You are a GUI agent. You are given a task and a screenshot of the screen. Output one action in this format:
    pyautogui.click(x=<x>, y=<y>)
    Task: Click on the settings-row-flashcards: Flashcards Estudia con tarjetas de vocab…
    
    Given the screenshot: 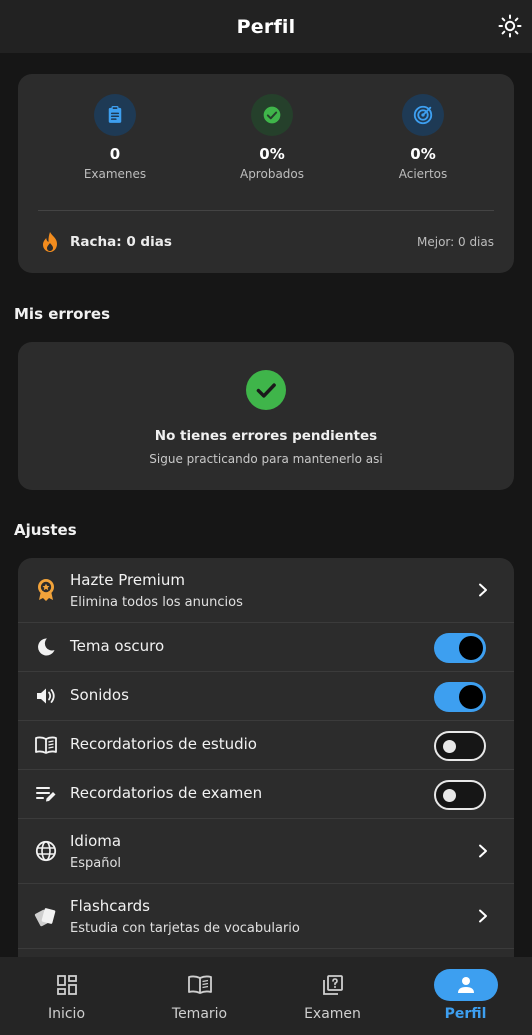 What is the action you would take?
    pyautogui.click(x=266, y=916)
    